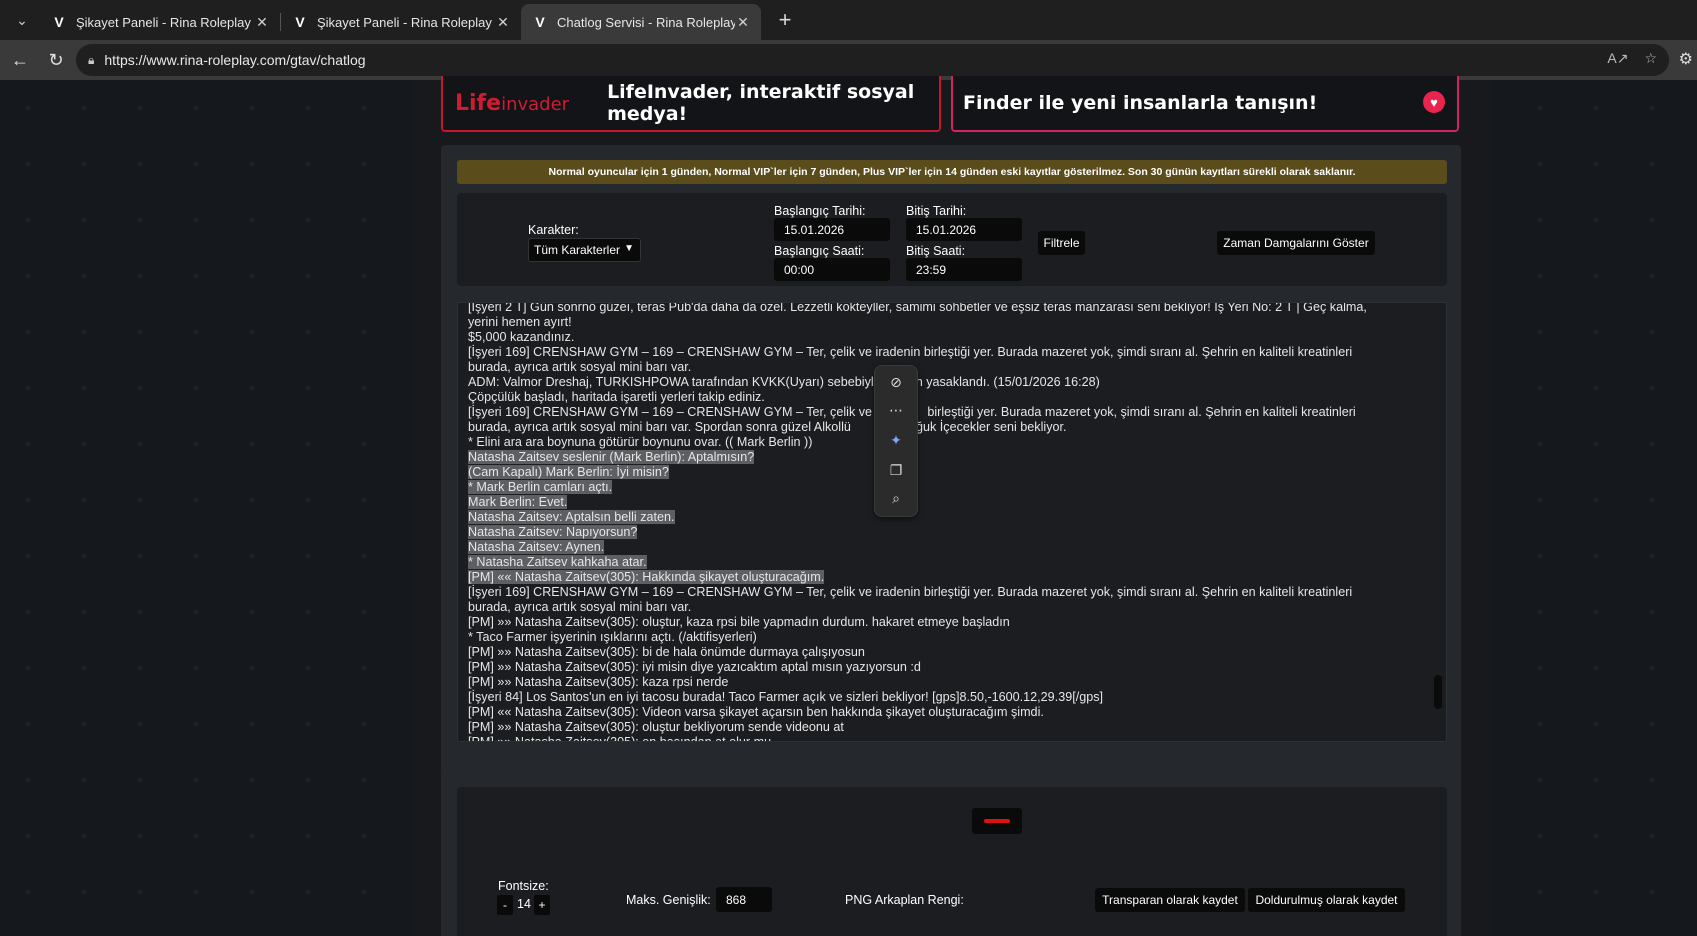 Image resolution: width=1697 pixels, height=936 pixels. I want to click on lock-icon: 🔒︎, so click(91, 59).